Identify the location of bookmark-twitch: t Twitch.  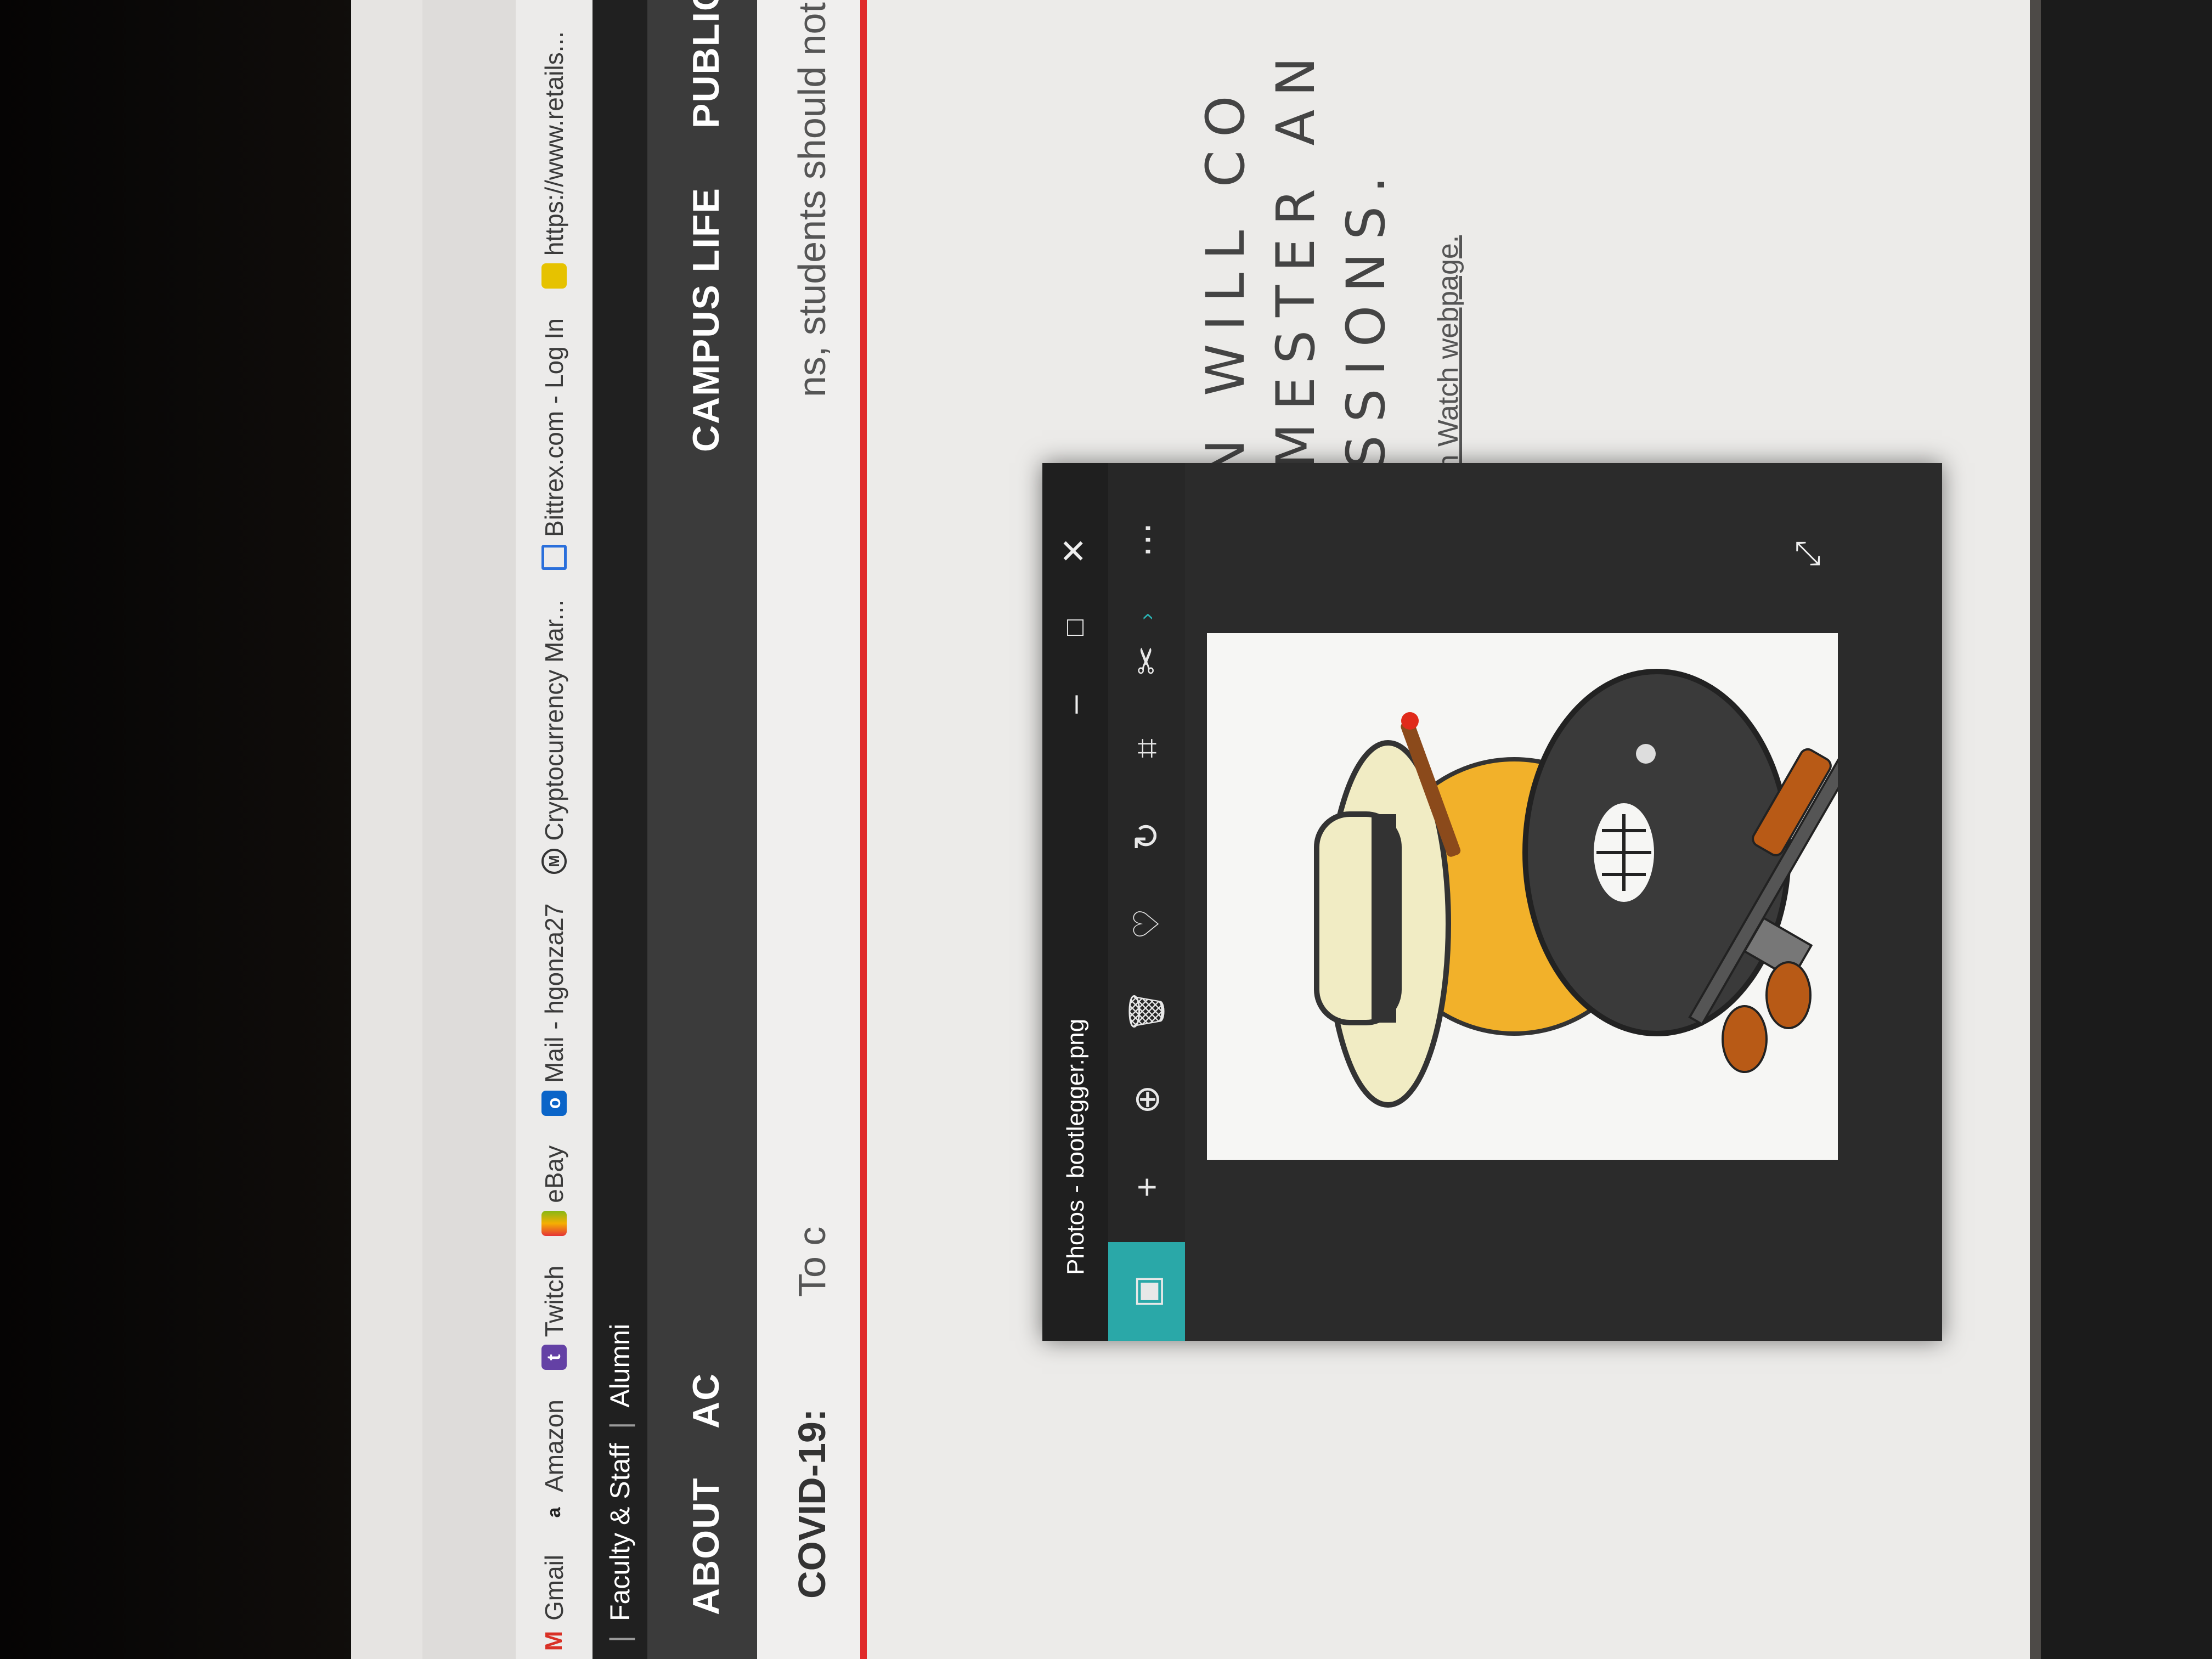
(554, 1318).